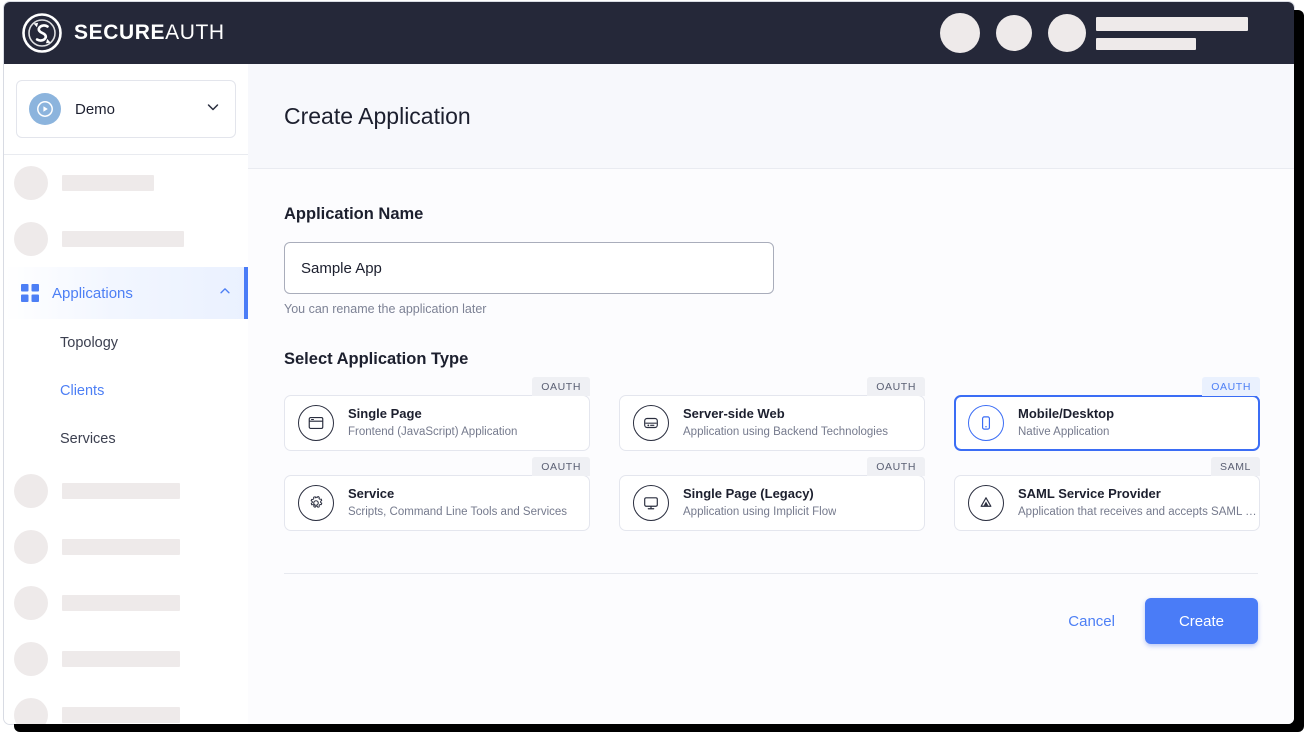 Image resolution: width=1308 pixels, height=735 pixels. Describe the element at coordinates (316, 423) in the screenshot. I see `browser-window-icon` at that location.